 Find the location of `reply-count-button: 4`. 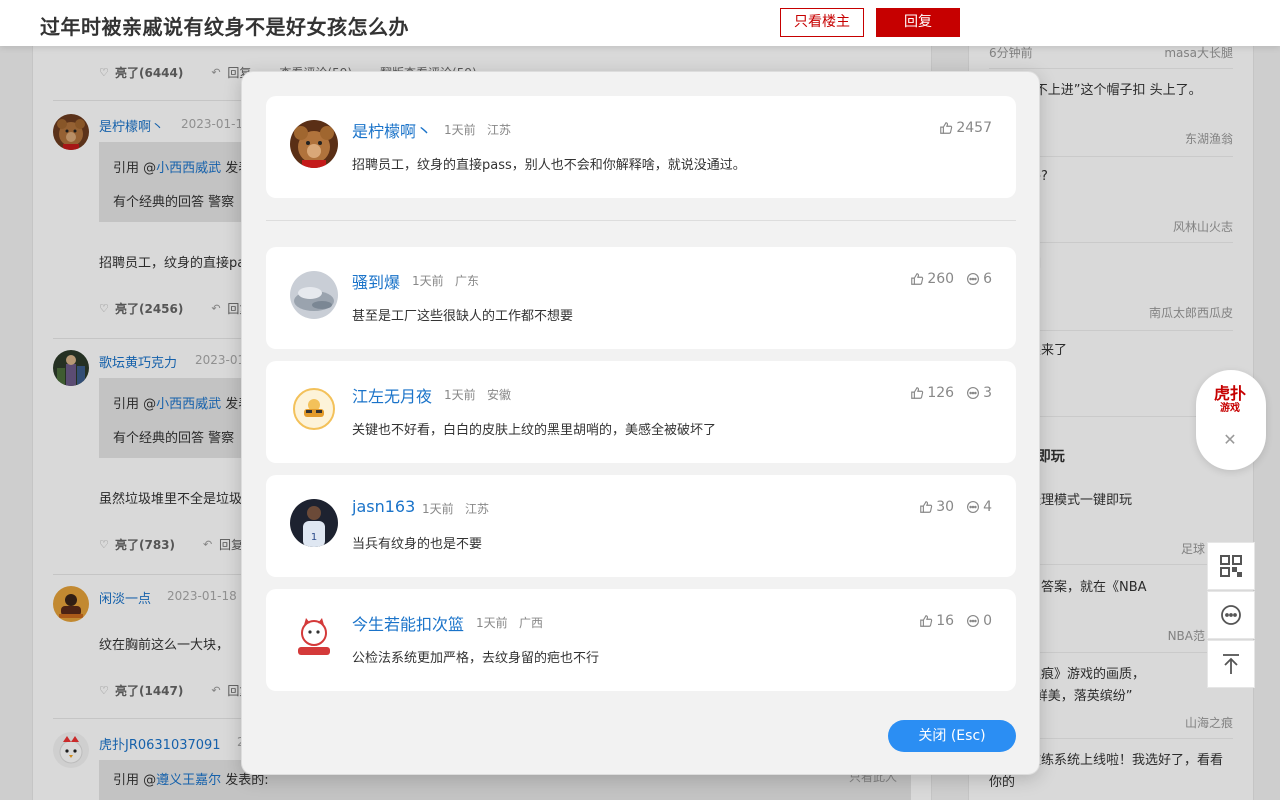

reply-count-button: 4 is located at coordinates (979, 507).